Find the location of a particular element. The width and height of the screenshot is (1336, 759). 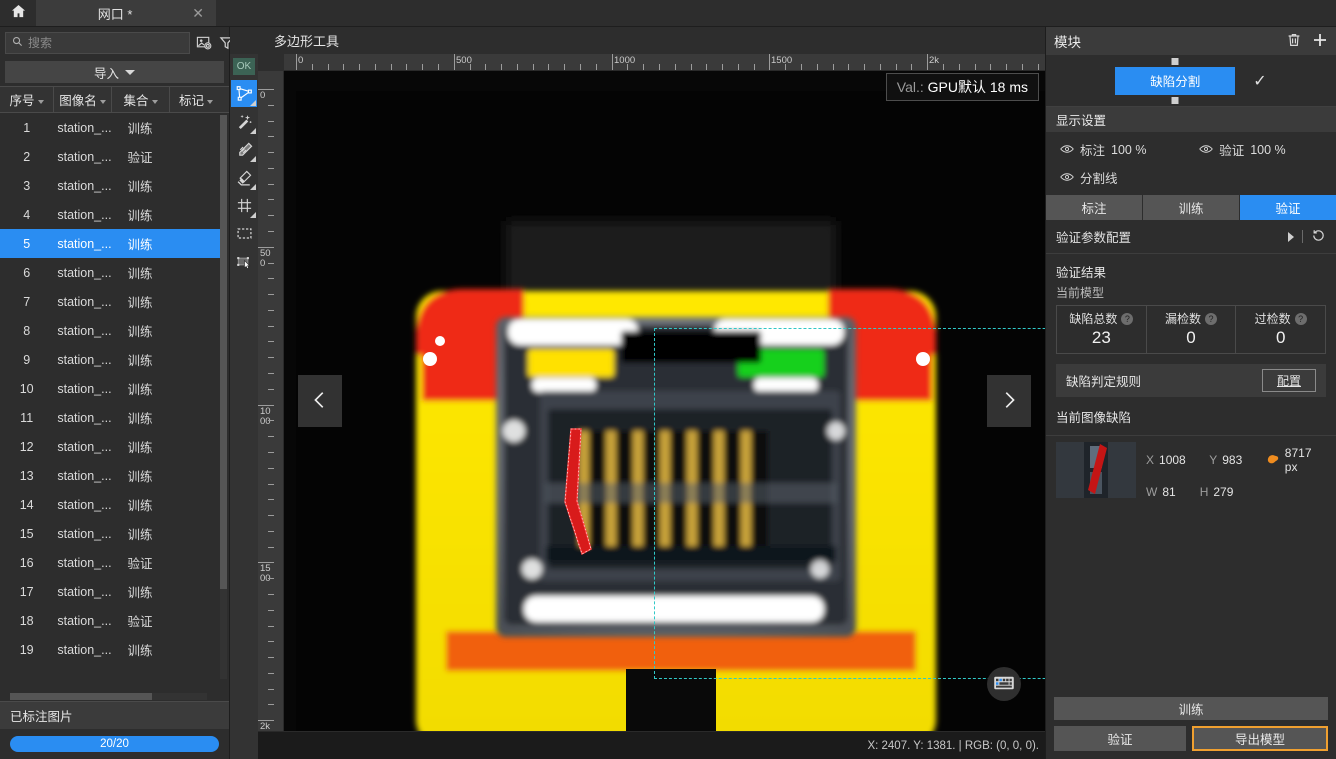

table-row: 7 station_... 训练 is located at coordinates (110, 301).